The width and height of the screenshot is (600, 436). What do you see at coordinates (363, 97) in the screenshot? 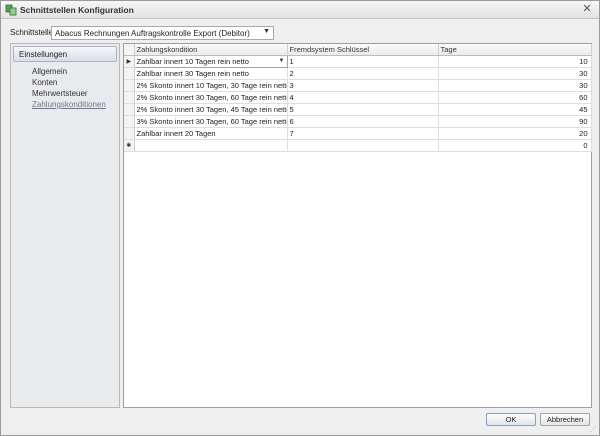
I see `cell-key: 4` at bounding box center [363, 97].